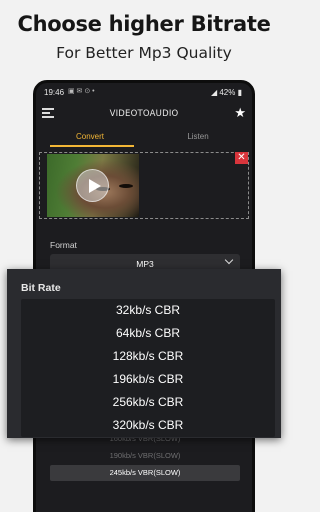 This screenshot has width=320, height=512. What do you see at coordinates (238, 92) in the screenshot?
I see `battery-icon: ▮` at bounding box center [238, 92].